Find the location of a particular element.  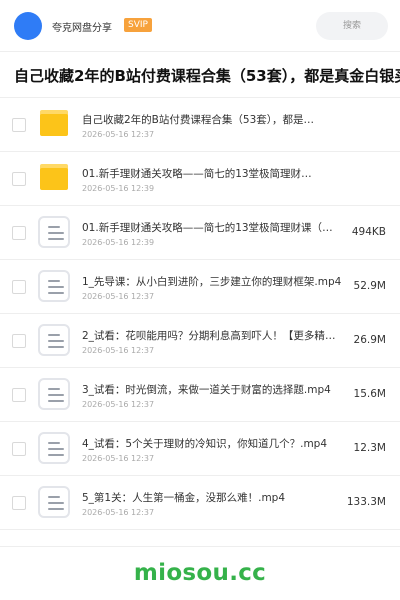

file-name: 1_先导课：从小白到进阶，三步建立你的理财框架.mp4 is located at coordinates (212, 281).